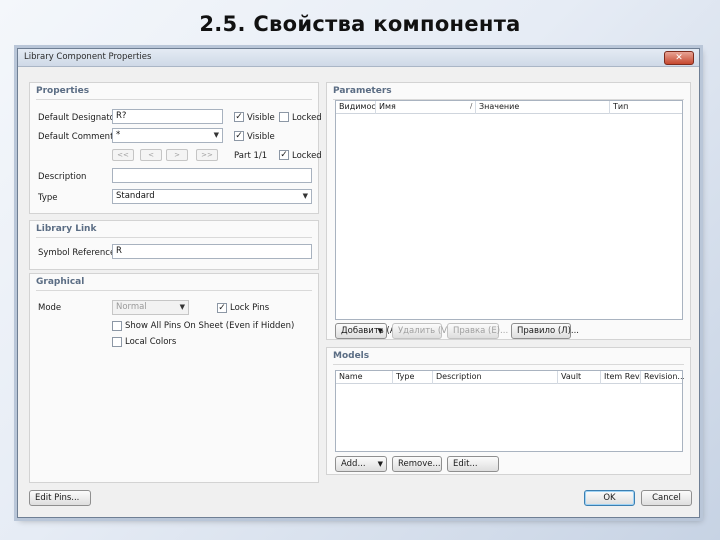 Image resolution: width=720 pixels, height=540 pixels. Describe the element at coordinates (351, 356) in the screenshot. I see `models-heading: Models` at that location.